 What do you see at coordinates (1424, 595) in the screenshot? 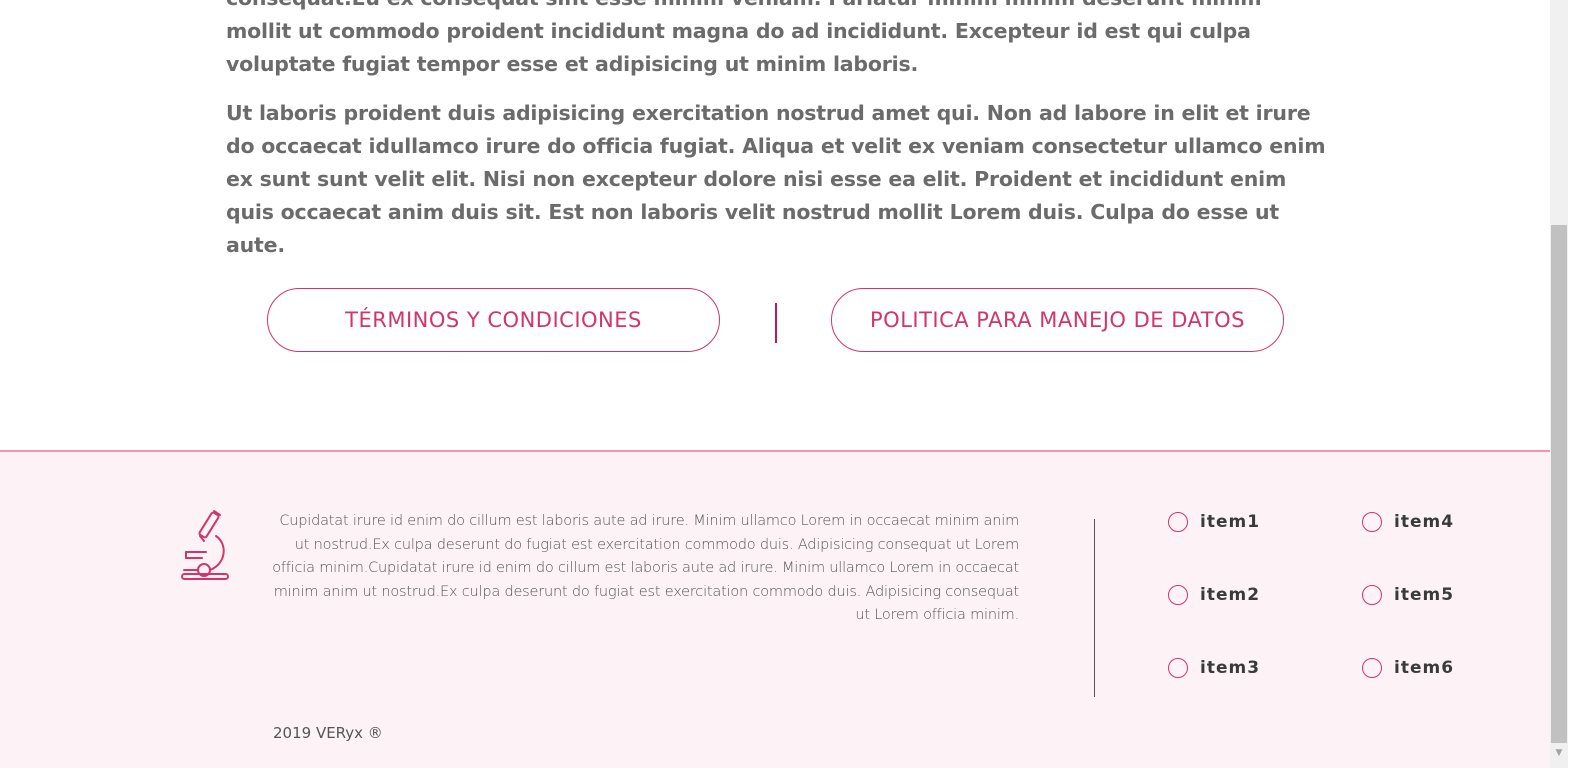
I see `item-label: item5` at bounding box center [1424, 595].